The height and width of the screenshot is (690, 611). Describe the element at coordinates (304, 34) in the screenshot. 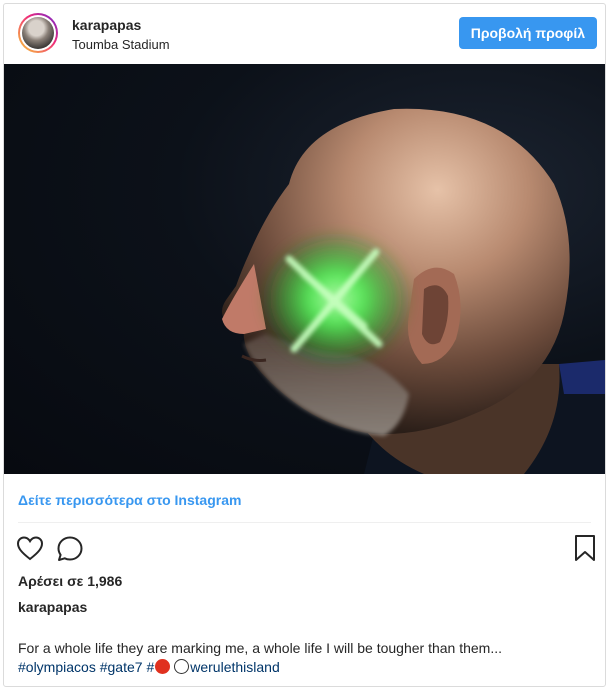

I see `post-header: karapapas Toumba Stadium Προβολή προφίλ` at that location.